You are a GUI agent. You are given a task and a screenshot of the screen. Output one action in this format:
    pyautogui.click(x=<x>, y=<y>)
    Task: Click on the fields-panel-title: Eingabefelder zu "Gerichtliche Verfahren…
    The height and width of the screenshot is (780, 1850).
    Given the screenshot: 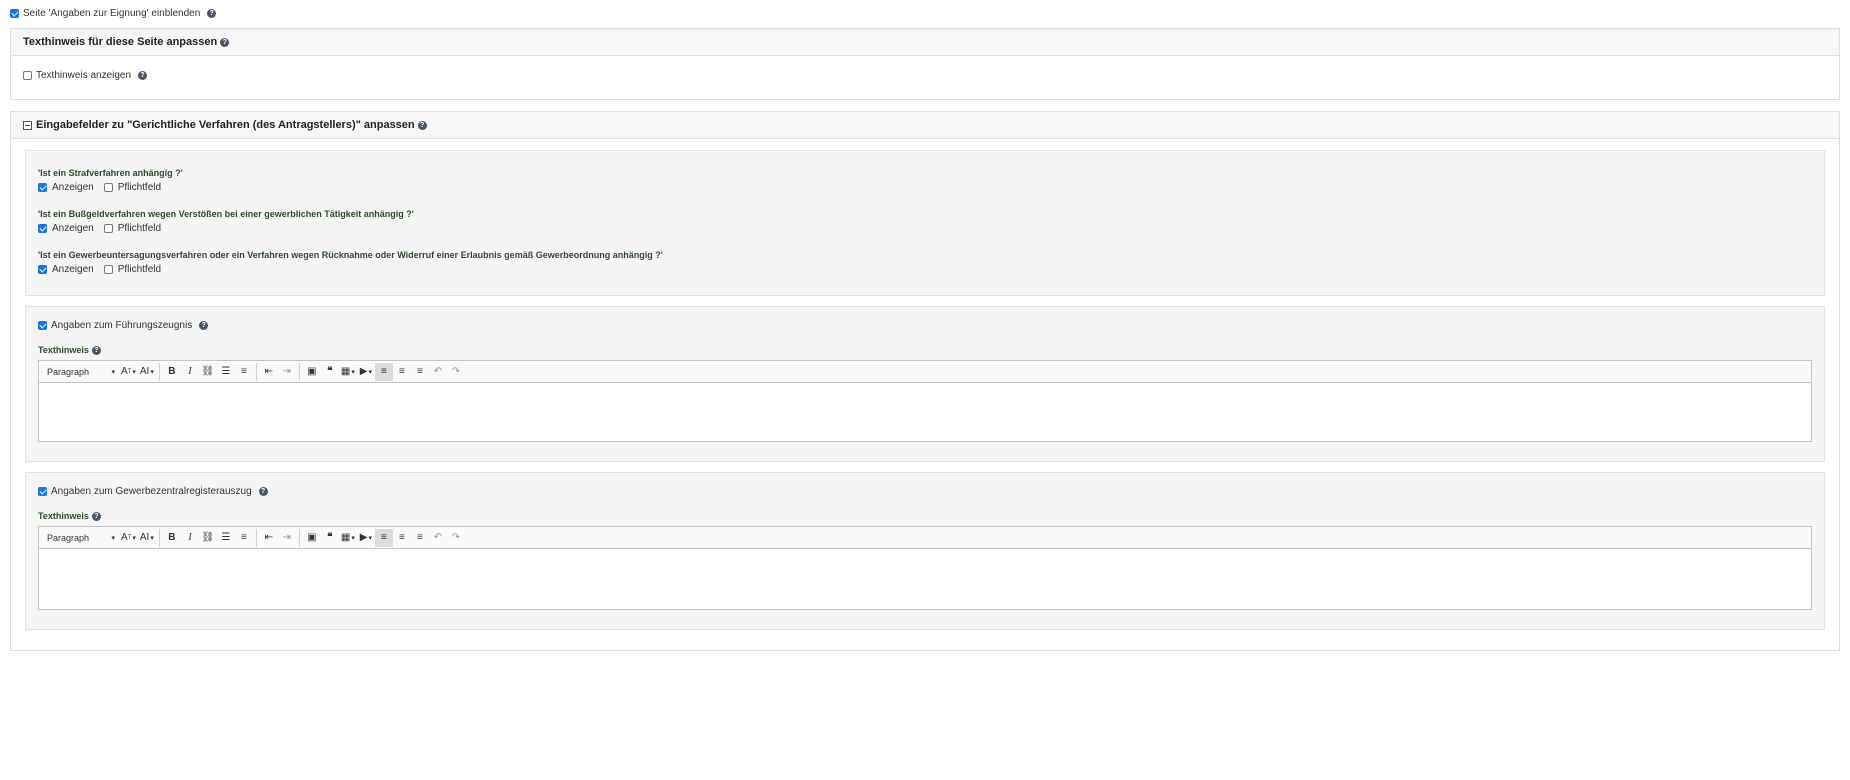 What is the action you would take?
    pyautogui.click(x=225, y=125)
    